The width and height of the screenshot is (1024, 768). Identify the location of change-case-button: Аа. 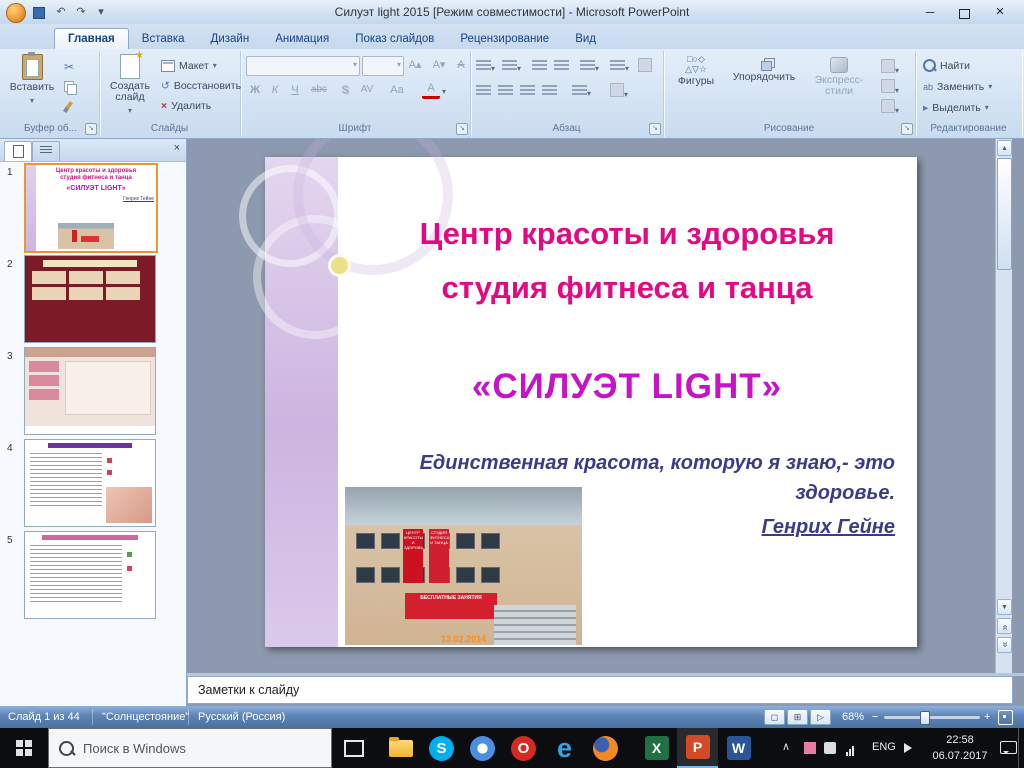
(397, 90).